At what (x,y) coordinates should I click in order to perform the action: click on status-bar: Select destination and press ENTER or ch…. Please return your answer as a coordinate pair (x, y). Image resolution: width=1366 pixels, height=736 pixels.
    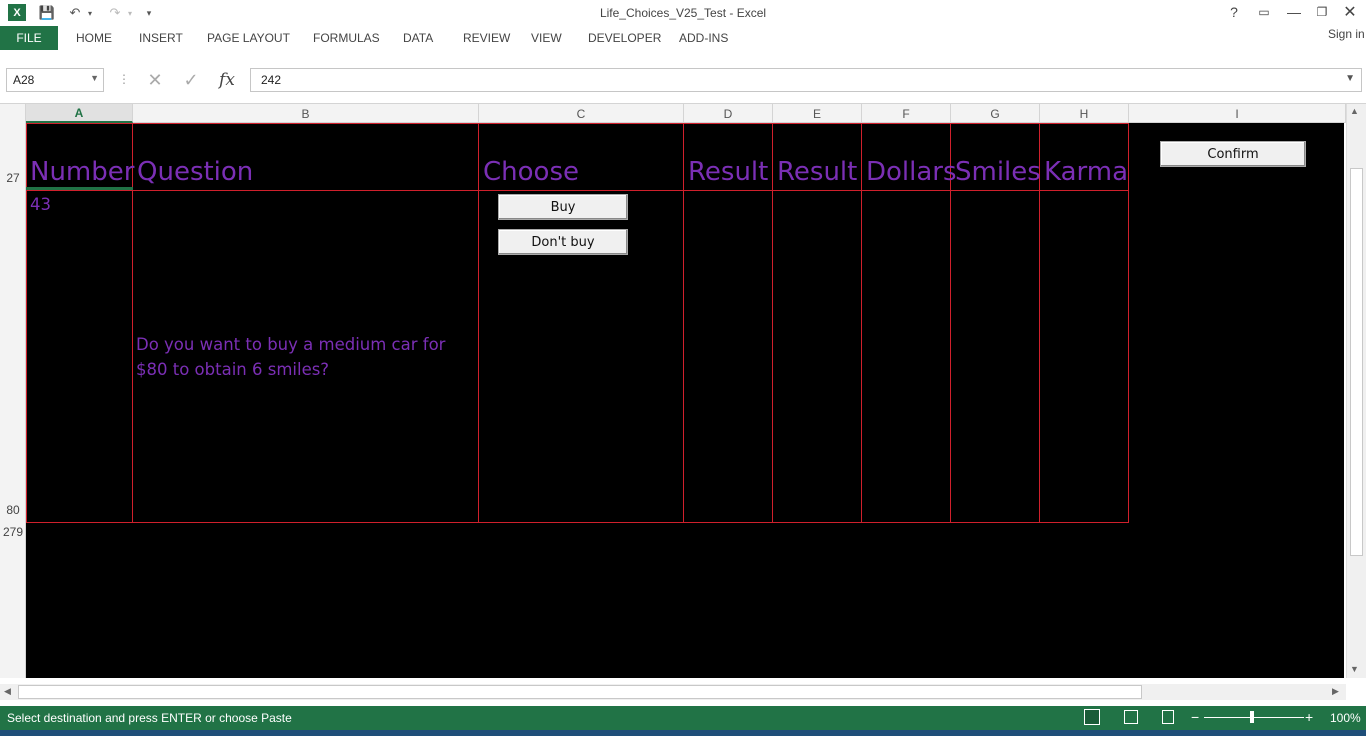
    Looking at the image, I should click on (683, 718).